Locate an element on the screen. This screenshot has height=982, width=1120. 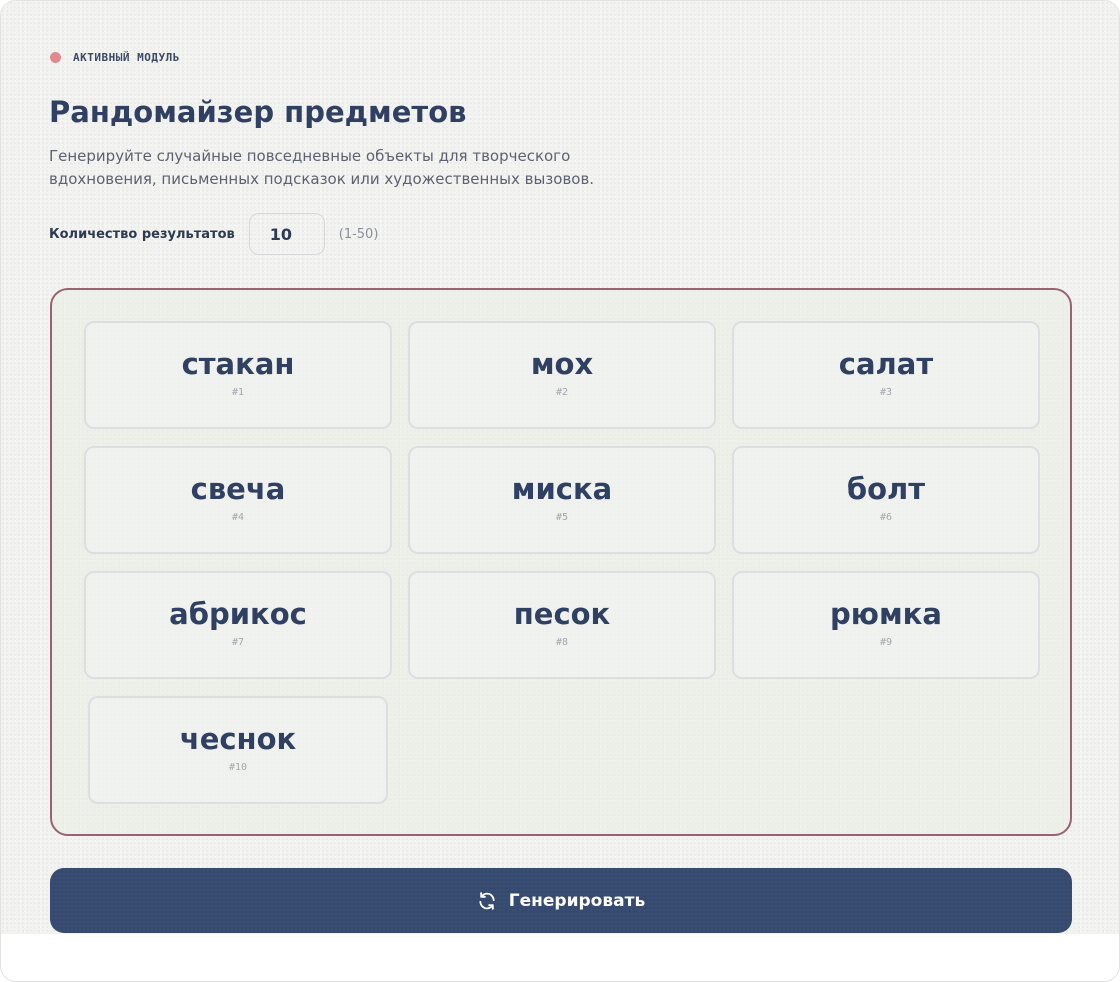
result-word: миска is located at coordinates (562, 489).